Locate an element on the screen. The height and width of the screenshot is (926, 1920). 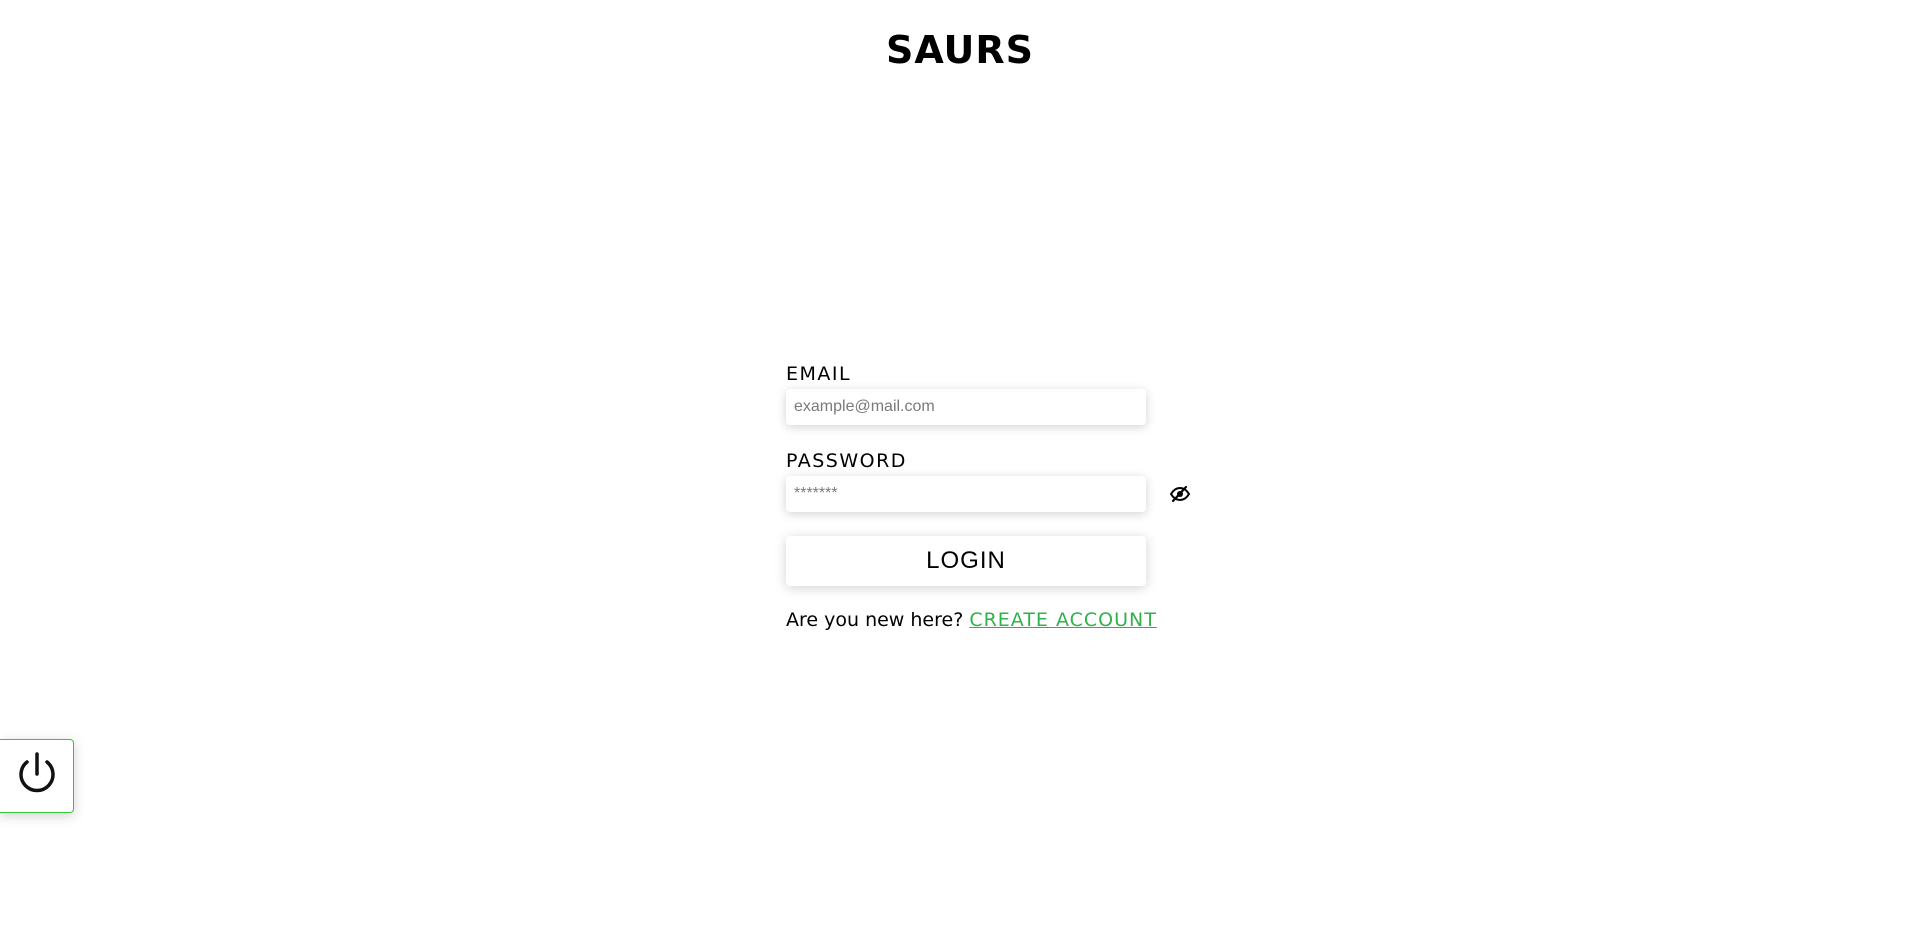
eye-slash-icon is located at coordinates (1180, 494).